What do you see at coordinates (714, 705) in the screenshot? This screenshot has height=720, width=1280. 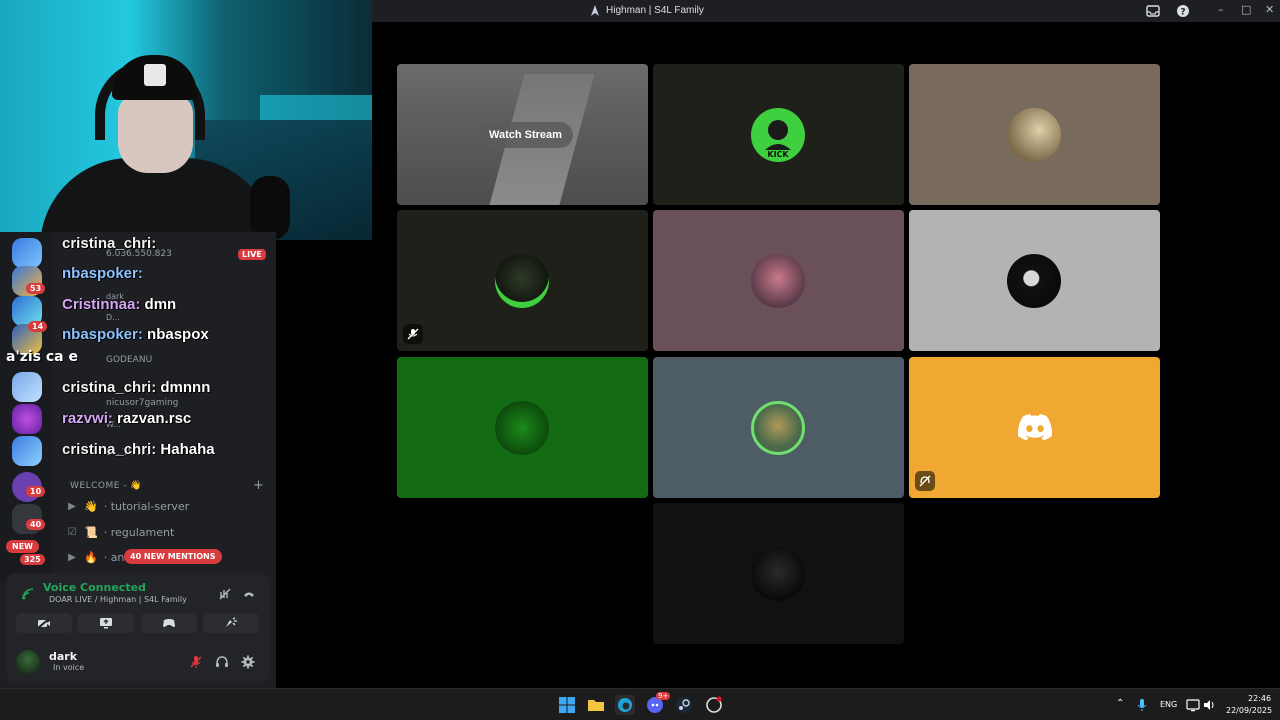 I see `app-icon` at bounding box center [714, 705].